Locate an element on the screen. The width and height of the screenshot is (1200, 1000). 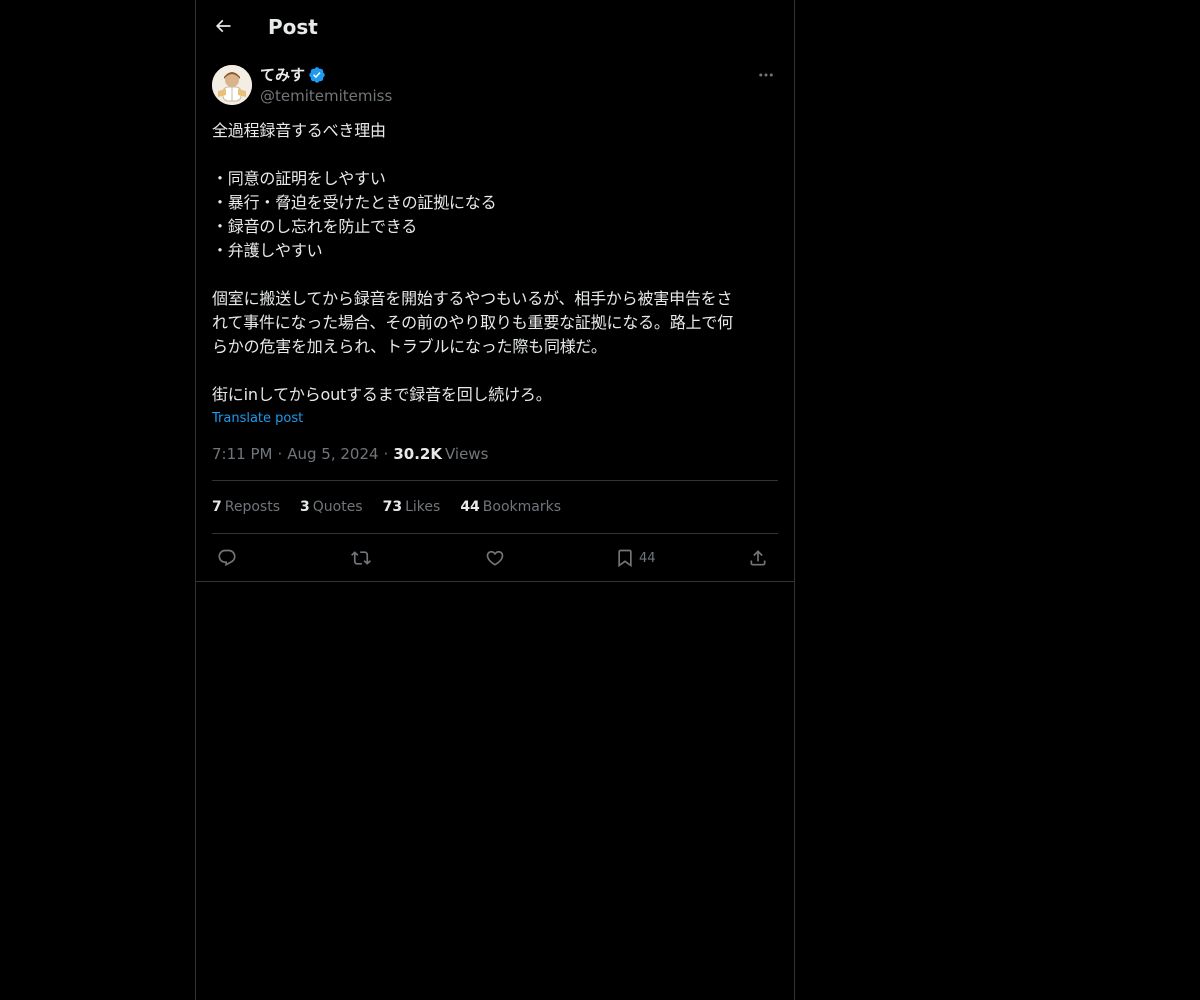
post-text-line: 個室に搬送してから録音を開始するやつもいるが、相手から被害申告をさ is located at coordinates (472, 298).